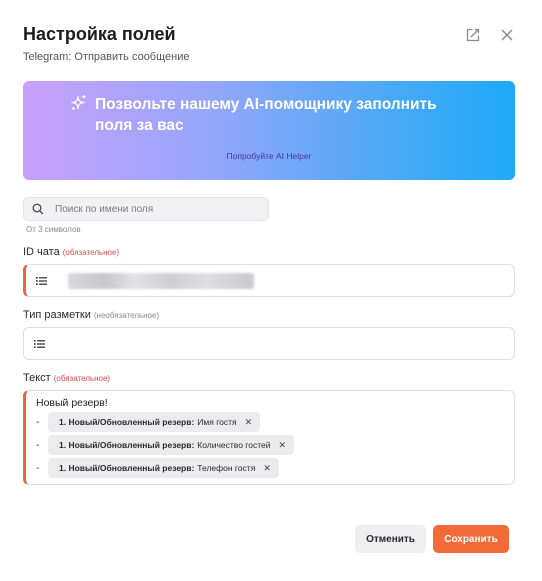 The image size is (542, 581). What do you see at coordinates (269, 280) in the screenshot?
I see `chat-id-field` at bounding box center [269, 280].